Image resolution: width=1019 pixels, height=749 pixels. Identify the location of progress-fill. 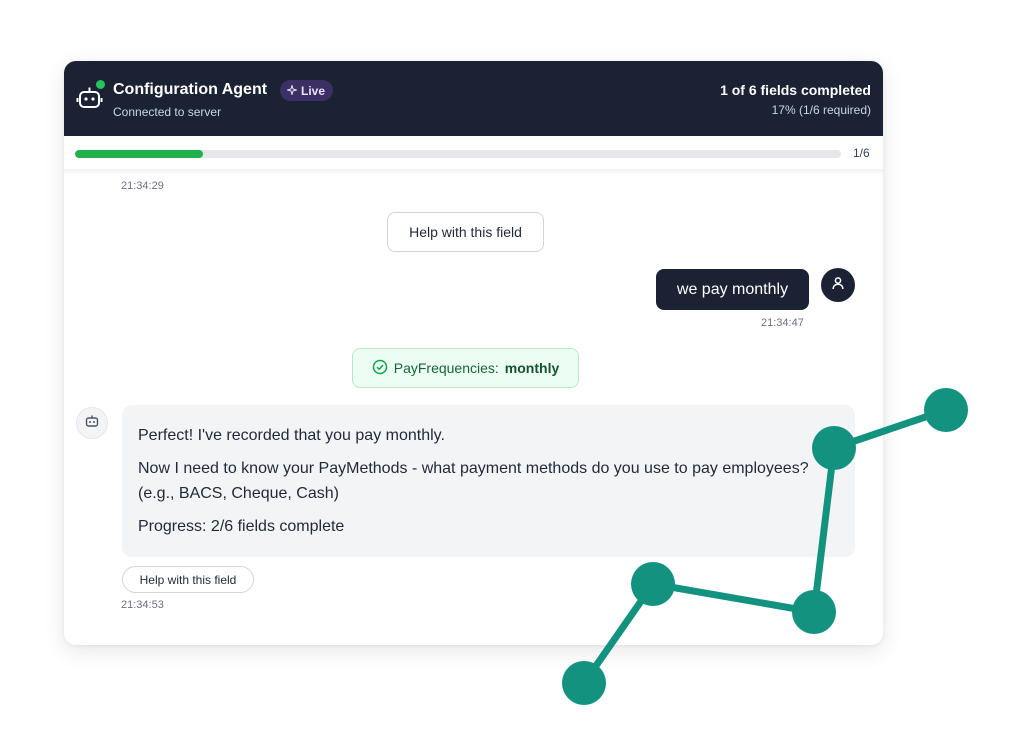
(139, 154).